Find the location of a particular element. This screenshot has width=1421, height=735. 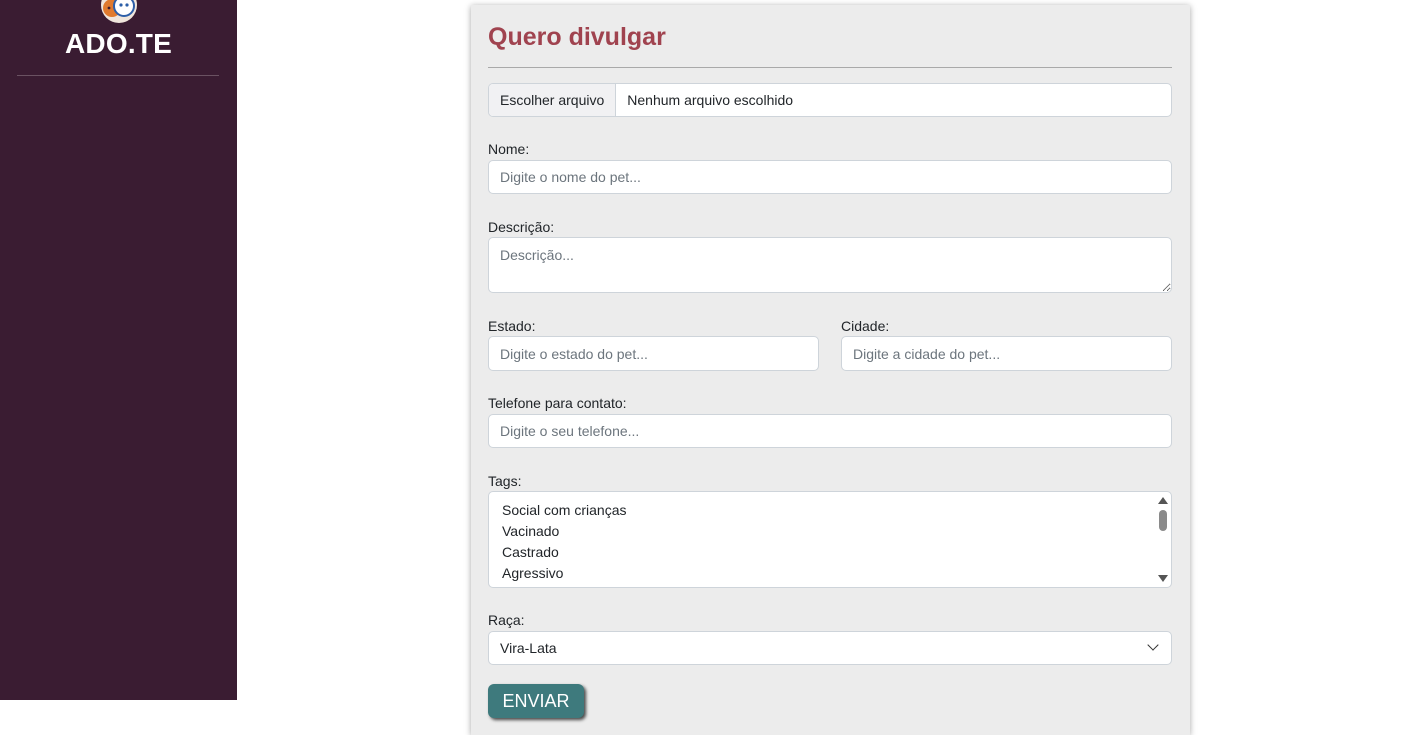

scroll-up-arrow-icon is located at coordinates (1163, 500).